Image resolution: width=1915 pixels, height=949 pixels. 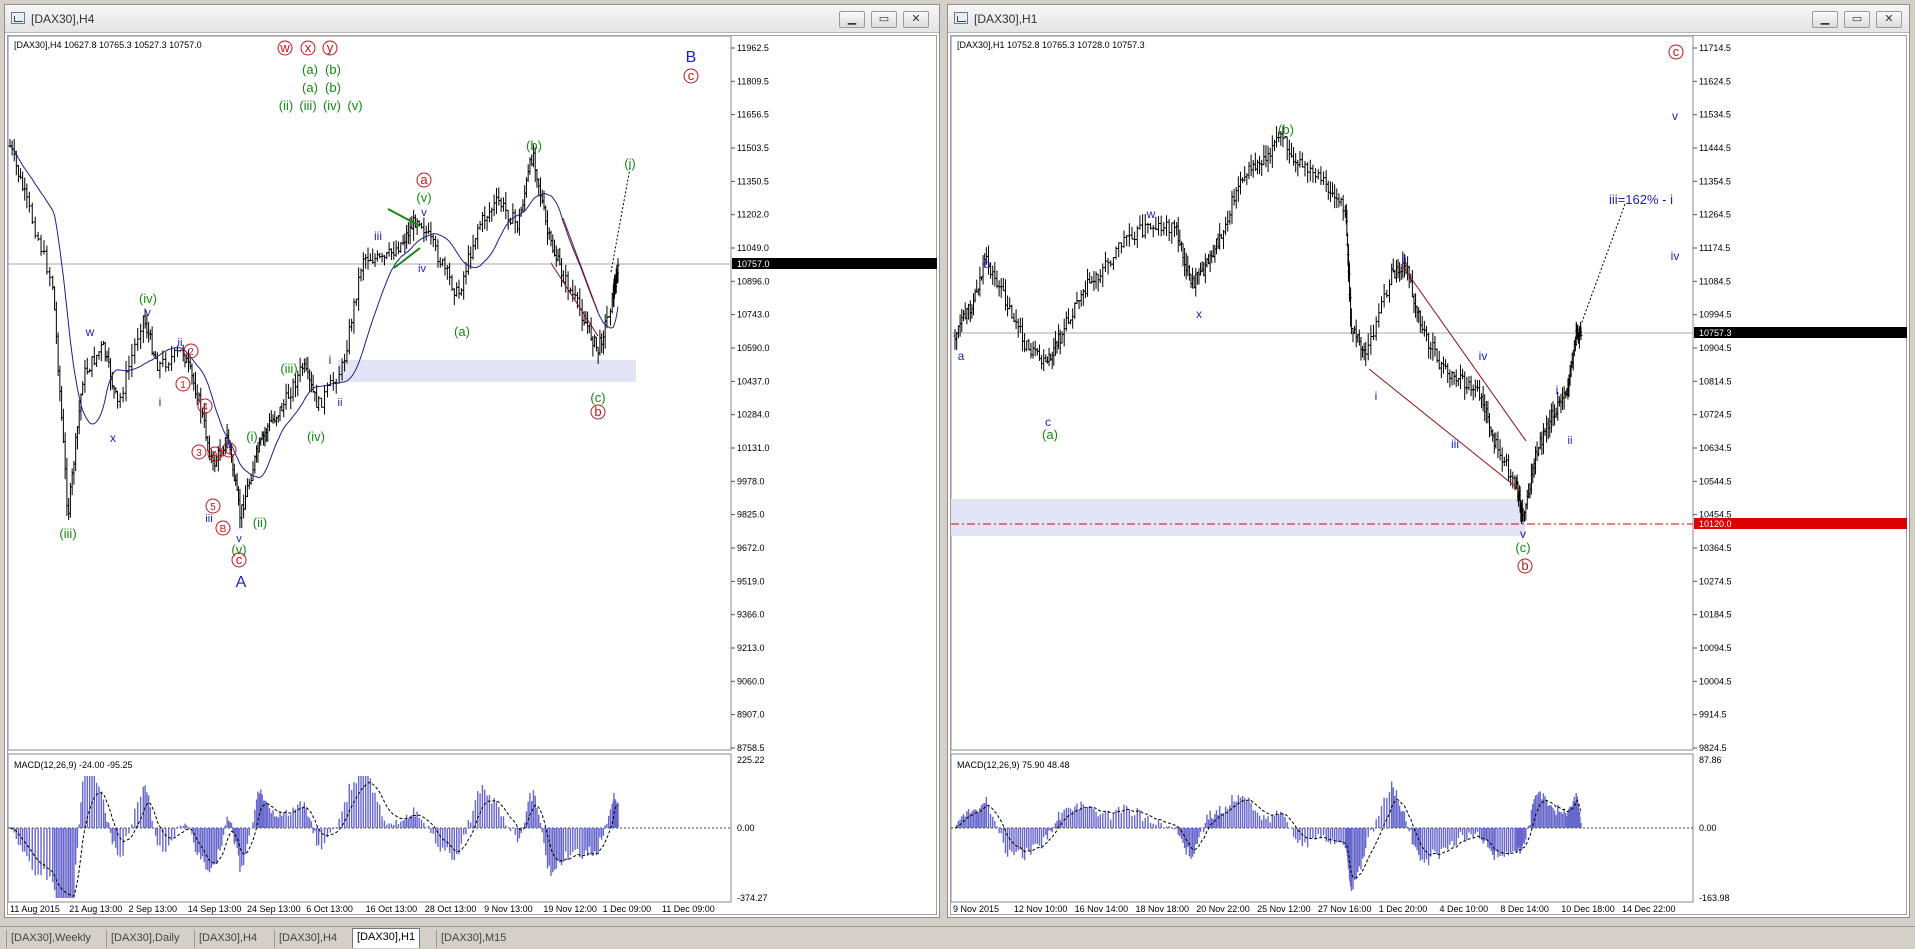 I want to click on channel-line, so click(x=1463, y=352).